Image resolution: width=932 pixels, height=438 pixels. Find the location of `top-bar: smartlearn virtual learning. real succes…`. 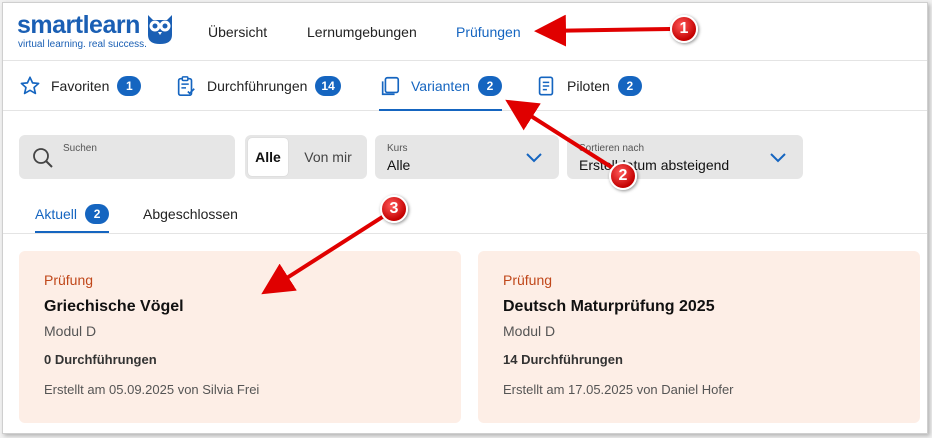

top-bar: smartlearn virtual learning. real succes… is located at coordinates (465, 32).